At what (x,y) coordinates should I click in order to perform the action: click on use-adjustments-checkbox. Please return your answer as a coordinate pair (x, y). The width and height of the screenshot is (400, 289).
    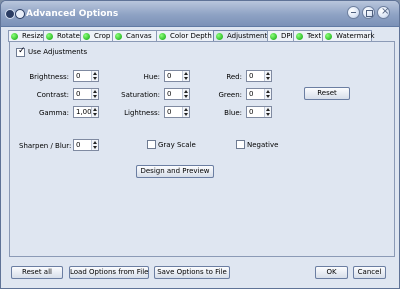
    Looking at the image, I should click on (21, 51).